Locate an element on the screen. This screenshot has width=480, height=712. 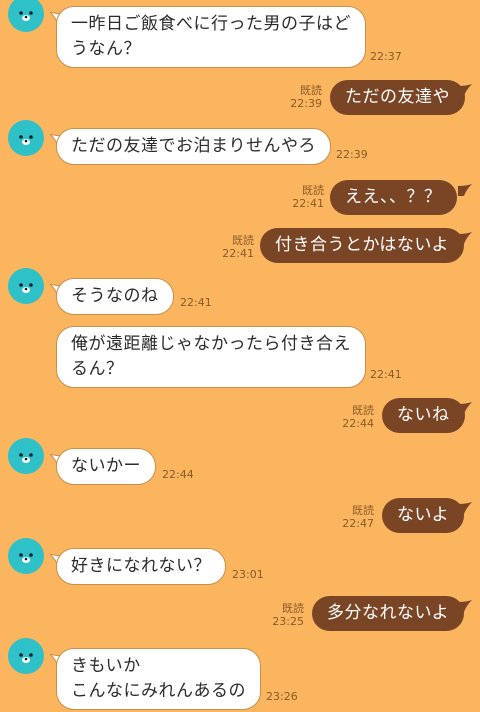
message-bubble: 一昨日ご飯食べに行った男の子はど うなん？ is located at coordinates (211, 37).